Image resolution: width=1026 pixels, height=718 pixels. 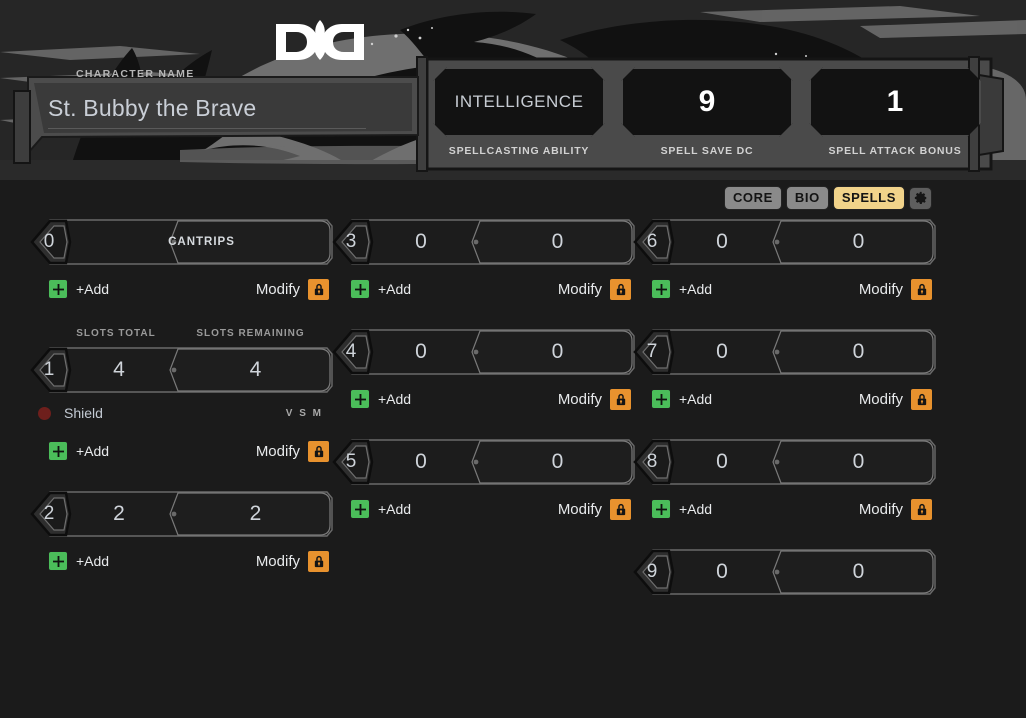 What do you see at coordinates (255, 514) in the screenshot?
I see `slots-remaining-field: 2` at bounding box center [255, 514].